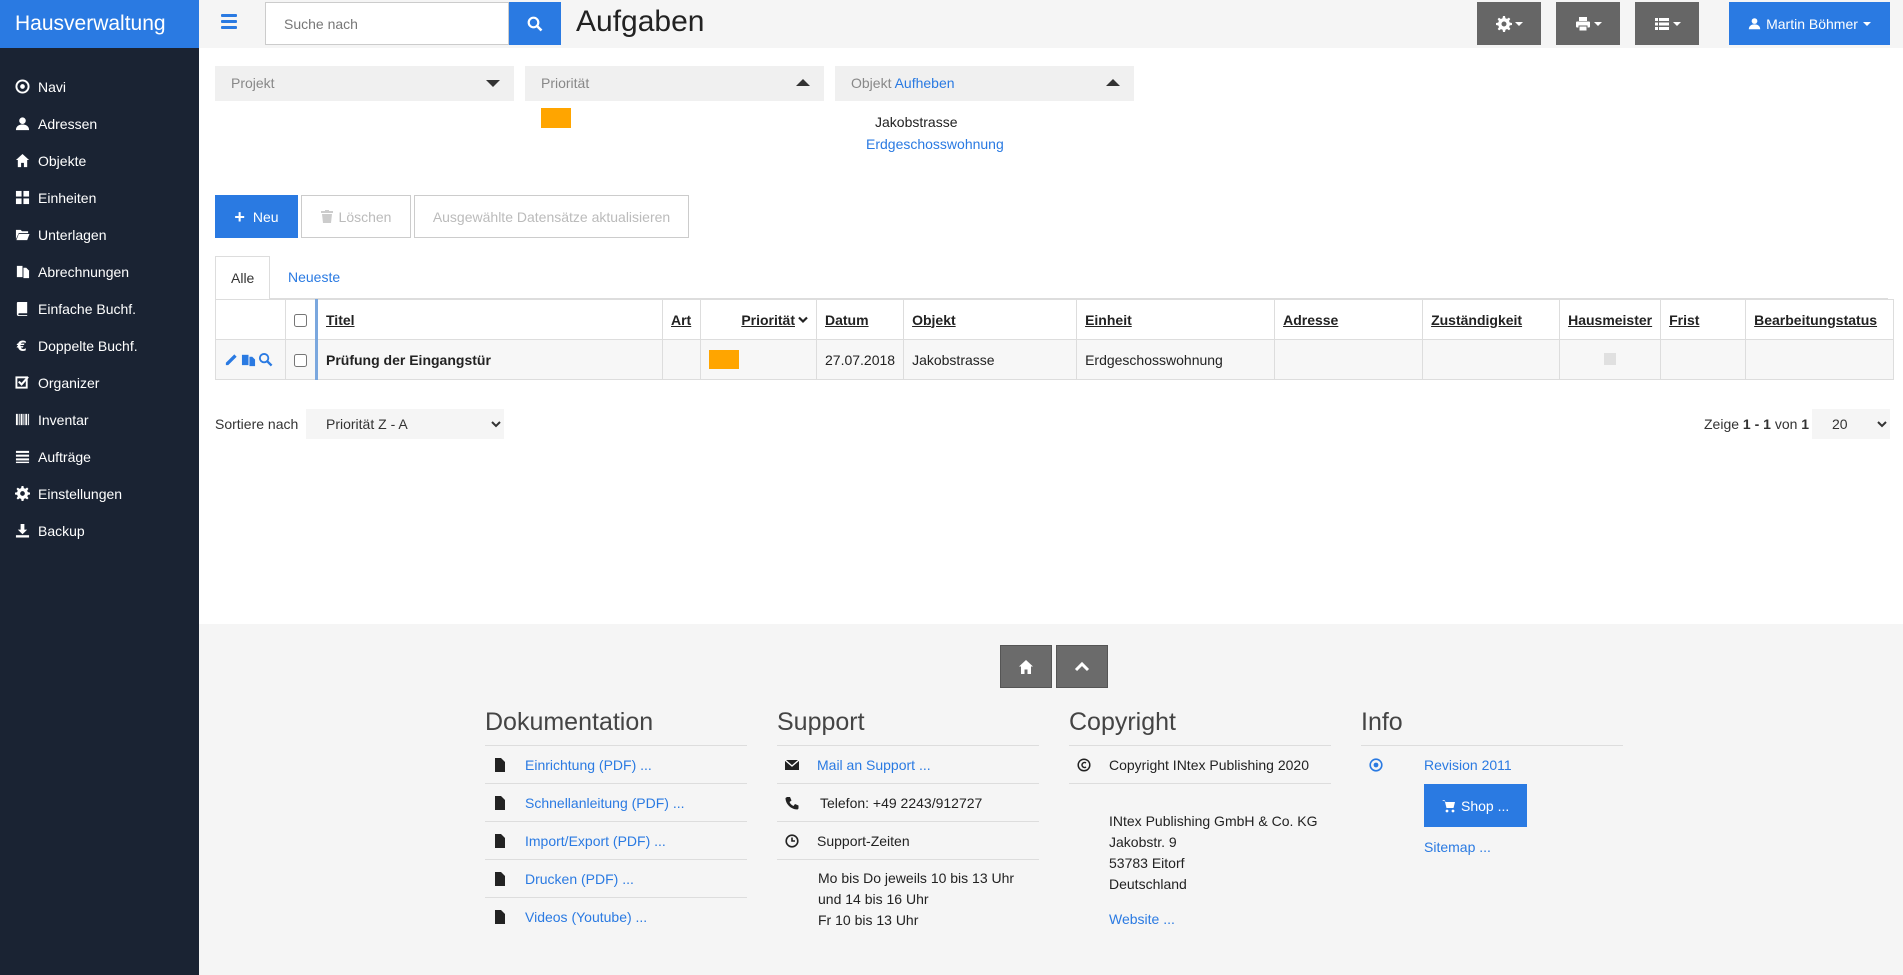  I want to click on filter-projekt: Projekt, so click(364, 83).